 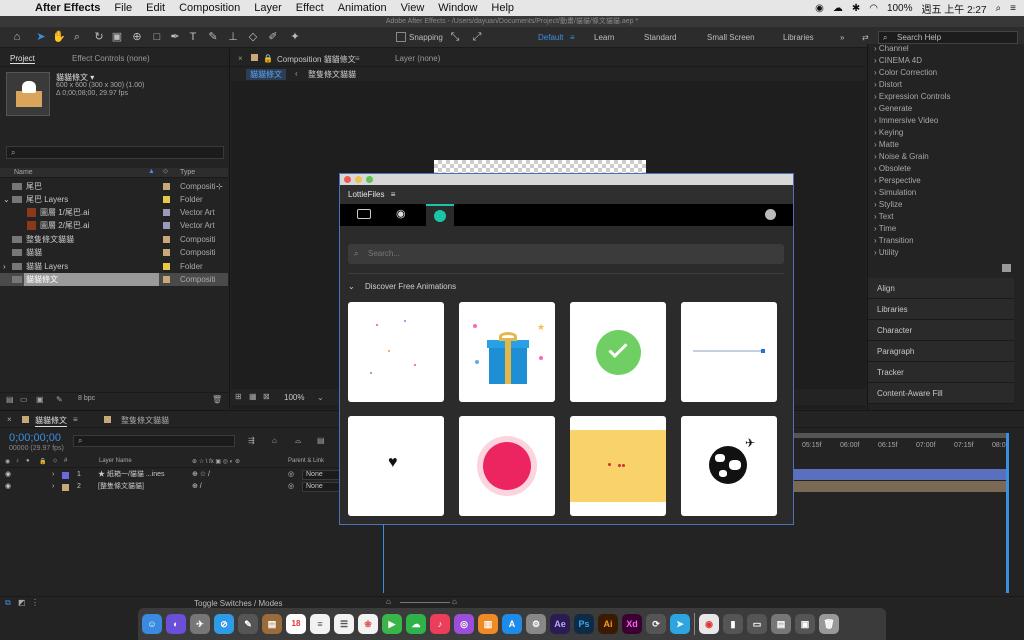 What do you see at coordinates (114, 186) in the screenshot?
I see `project-row: 尾巴 Compositi ⊹` at bounding box center [114, 186].